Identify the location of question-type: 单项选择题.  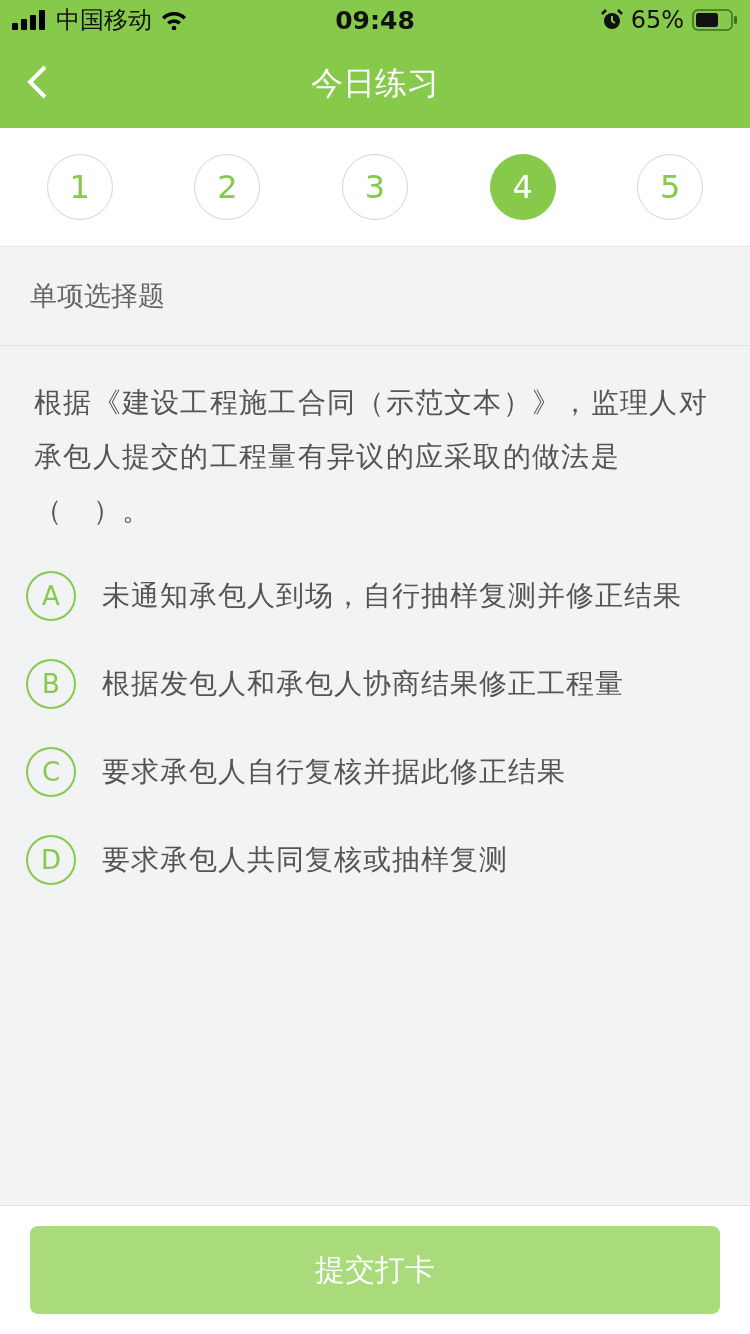
(97, 296).